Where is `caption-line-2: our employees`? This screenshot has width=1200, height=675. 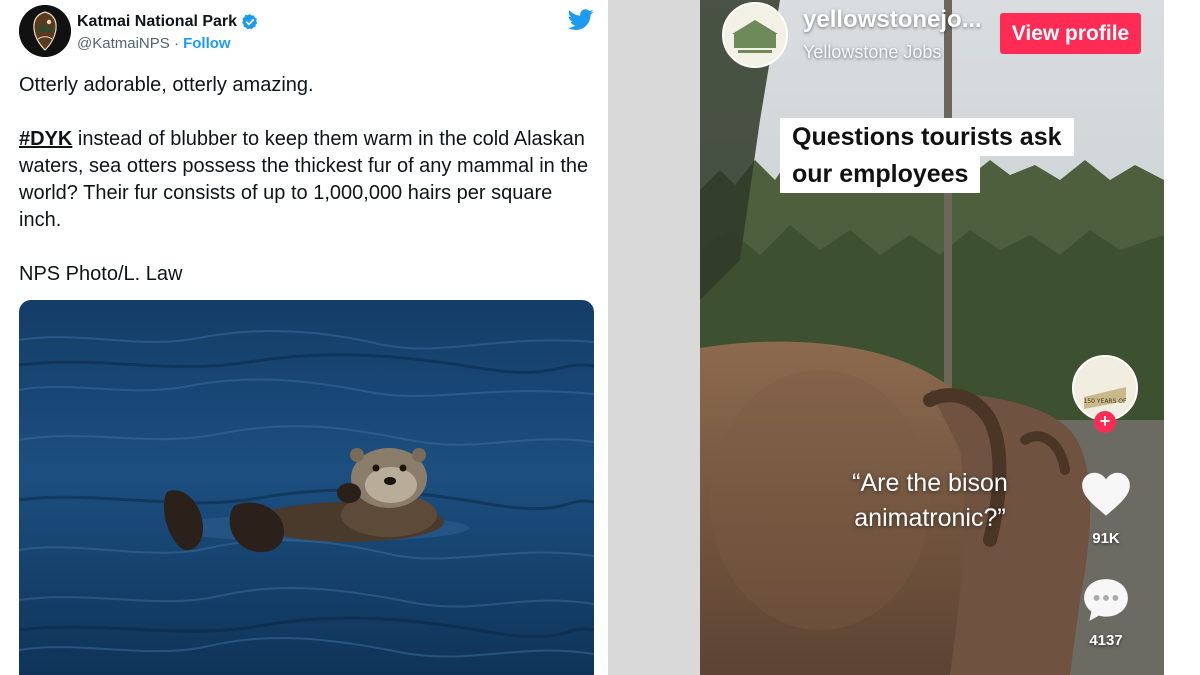
caption-line-2: our employees is located at coordinates (880, 174).